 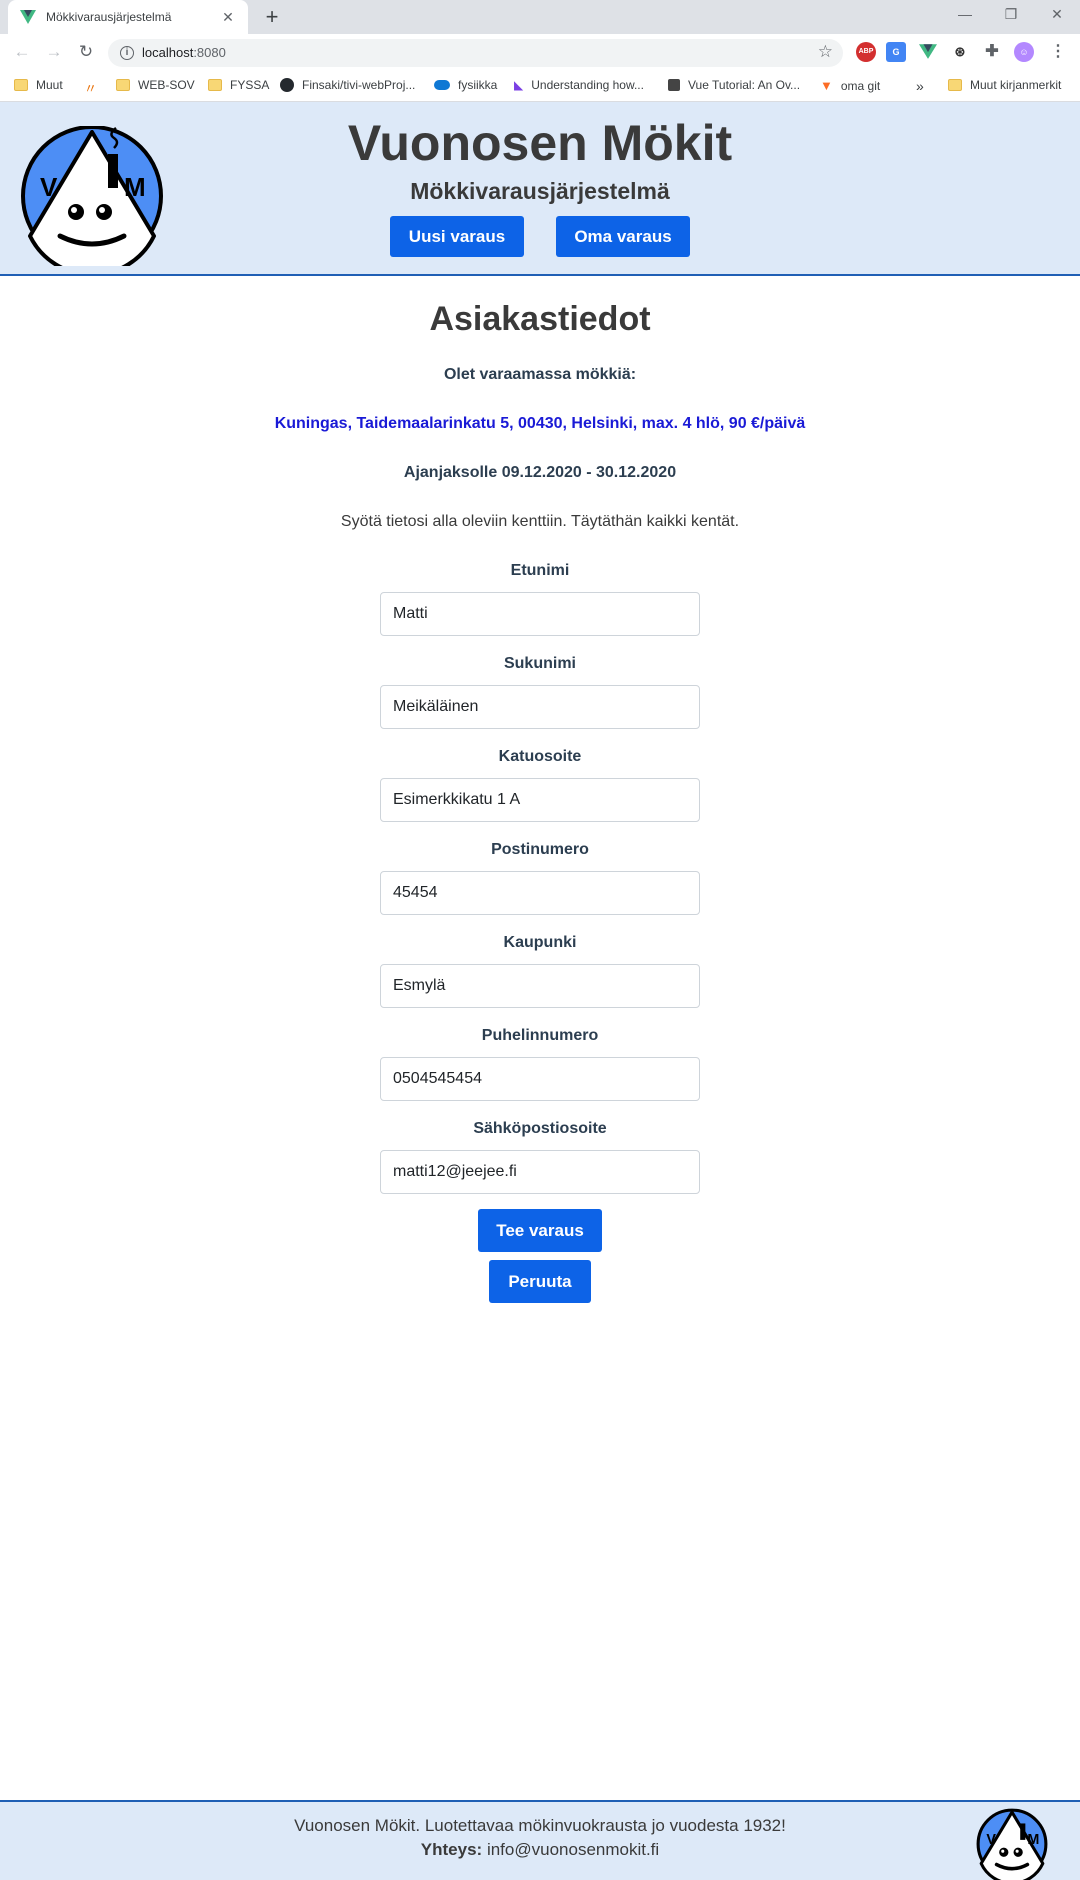 I want to click on puzzle-icon: ✚, so click(x=992, y=52).